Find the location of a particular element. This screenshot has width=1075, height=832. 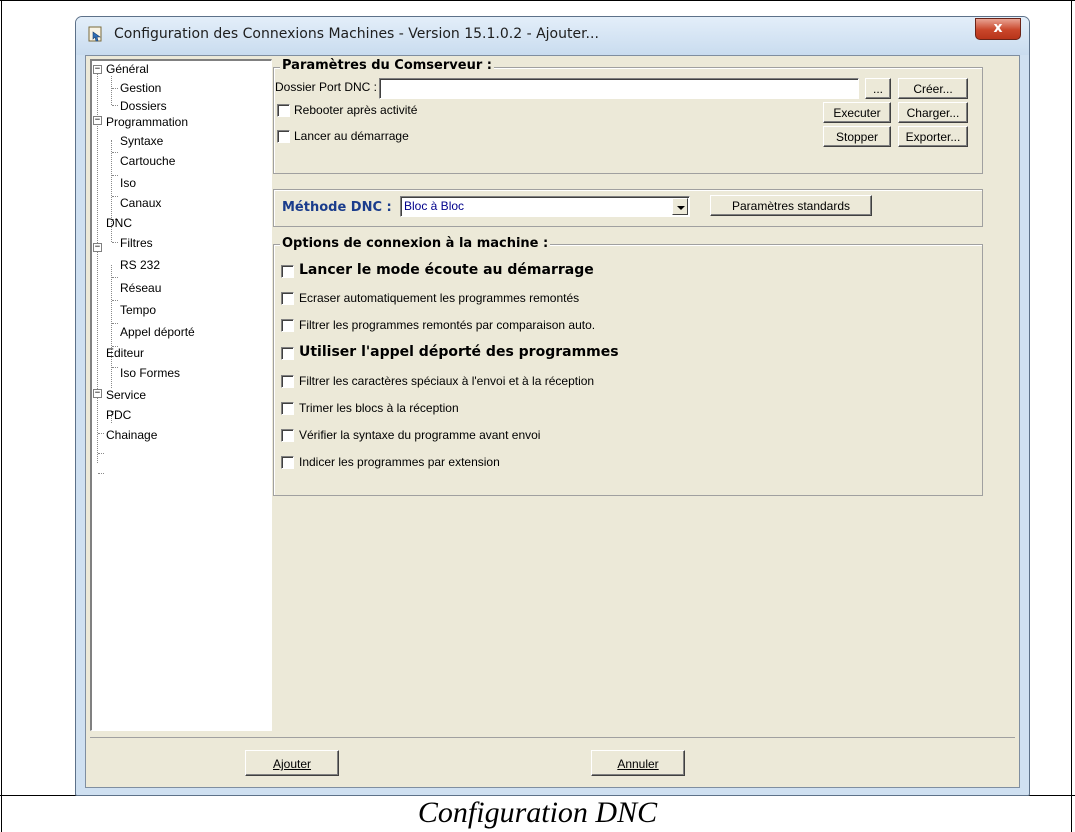

dossier-port-label: Dossier Port DNC : is located at coordinates (326, 87).